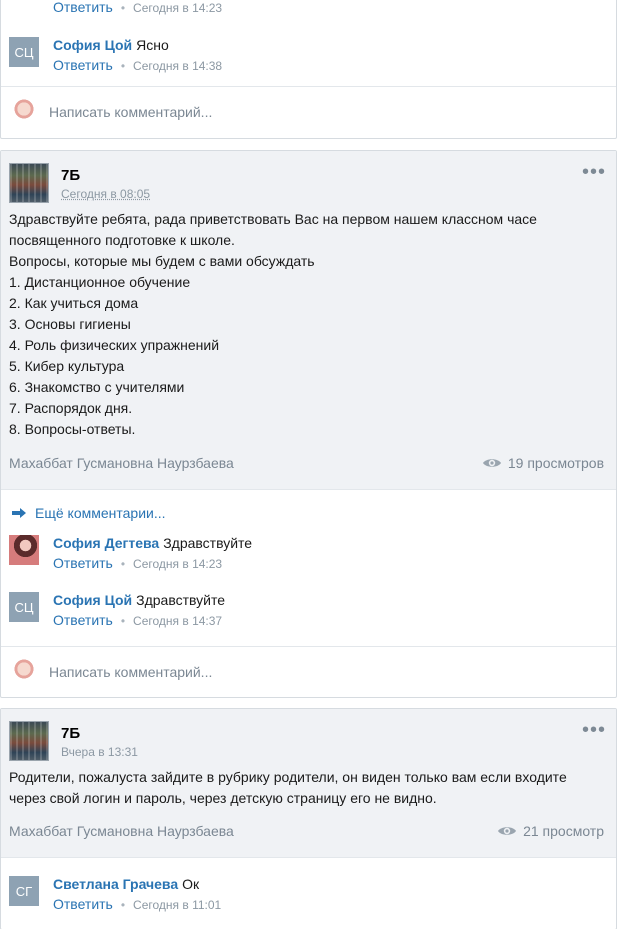 Image resolution: width=621 pixels, height=929 pixels. Describe the element at coordinates (115, 884) in the screenshot. I see `comment-author: Светлана Грачева` at that location.